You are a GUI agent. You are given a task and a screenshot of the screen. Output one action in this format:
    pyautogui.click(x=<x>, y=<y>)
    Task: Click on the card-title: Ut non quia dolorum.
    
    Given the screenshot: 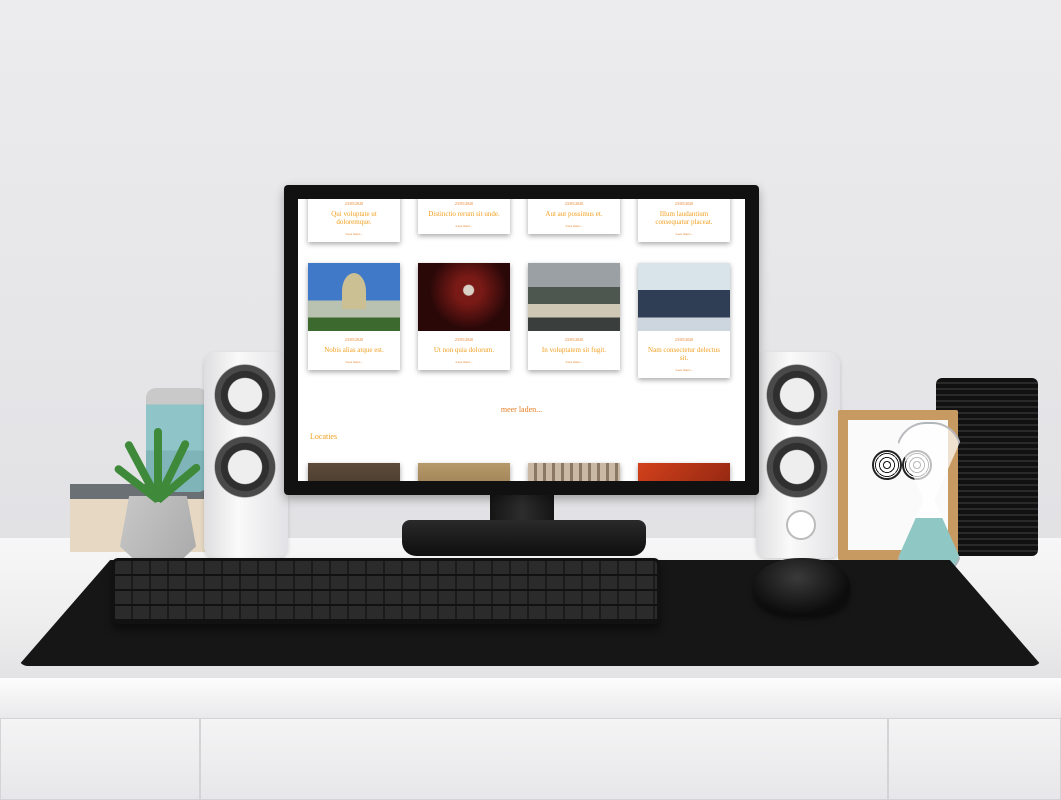 What is the action you would take?
    pyautogui.click(x=464, y=350)
    